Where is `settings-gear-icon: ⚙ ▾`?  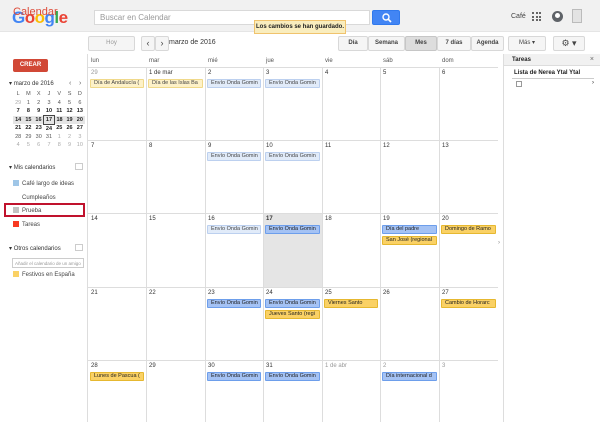
settings-gear-icon: ⚙ ▾ is located at coordinates (569, 43).